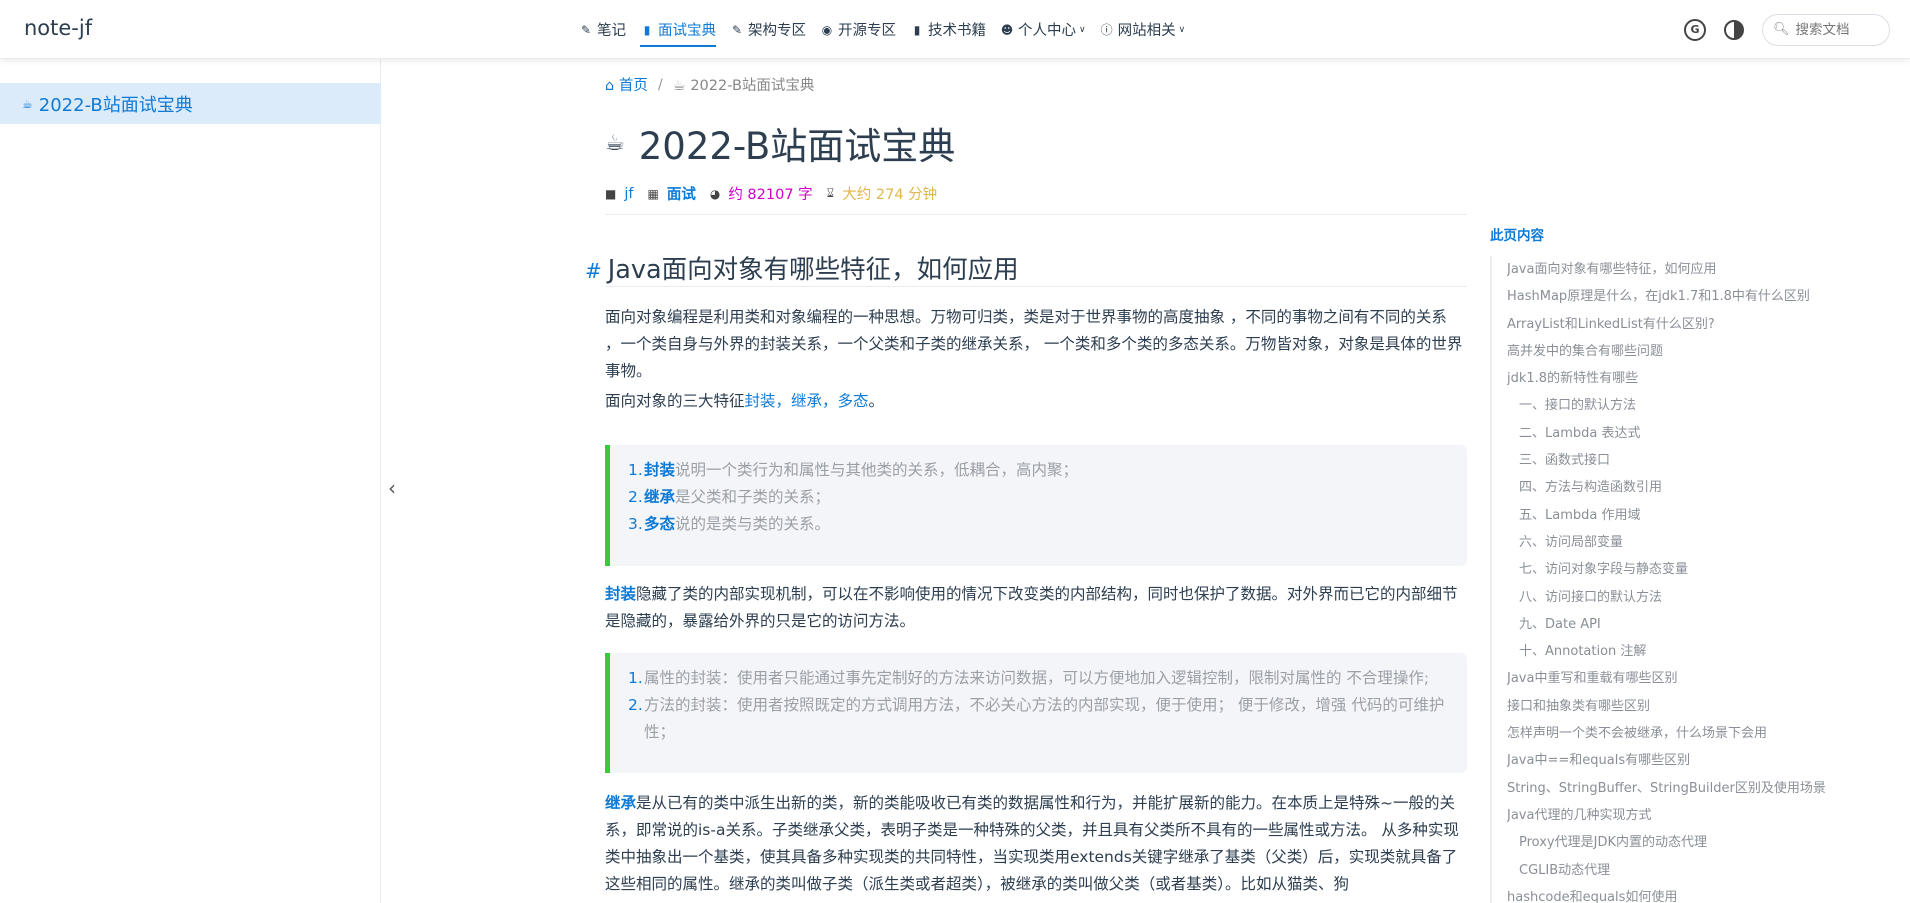 The height and width of the screenshot is (903, 1910). I want to click on breadcrumb-home: ⌂ 首页, so click(626, 84).